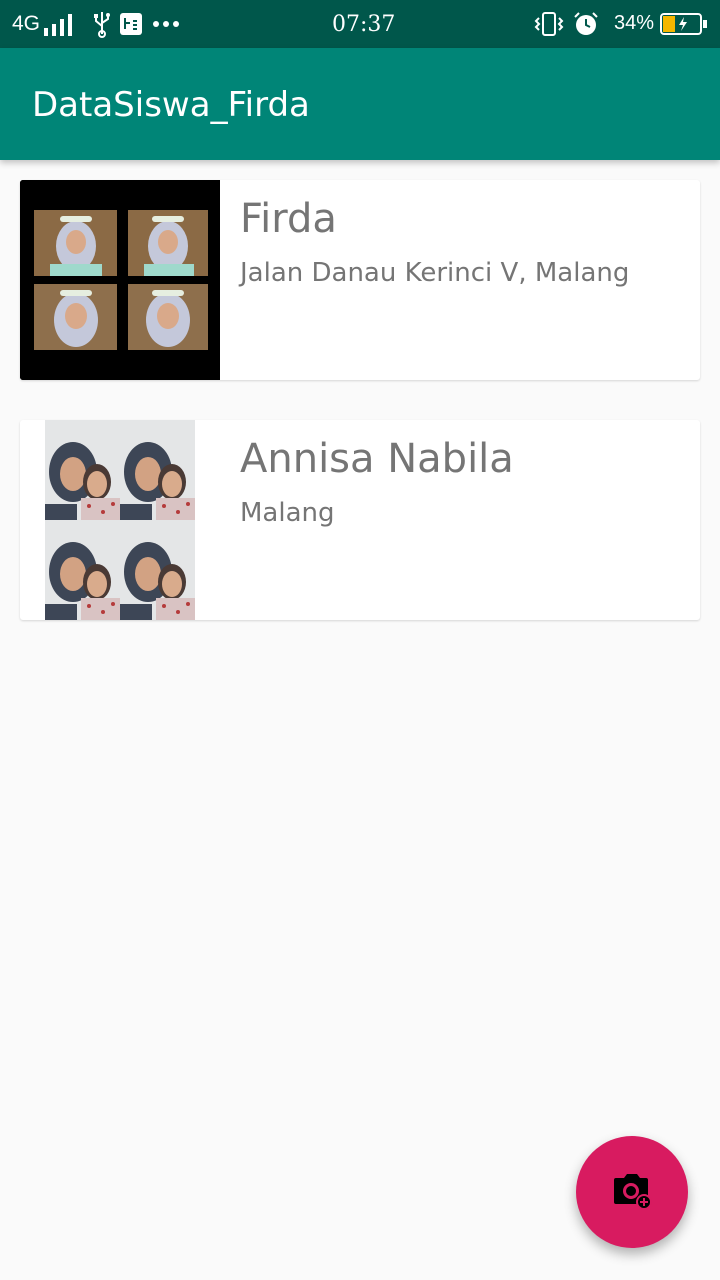 This screenshot has height=1280, width=720. Describe the element at coordinates (171, 105) in the screenshot. I see `app-title: DataSiswa_Firda` at that location.